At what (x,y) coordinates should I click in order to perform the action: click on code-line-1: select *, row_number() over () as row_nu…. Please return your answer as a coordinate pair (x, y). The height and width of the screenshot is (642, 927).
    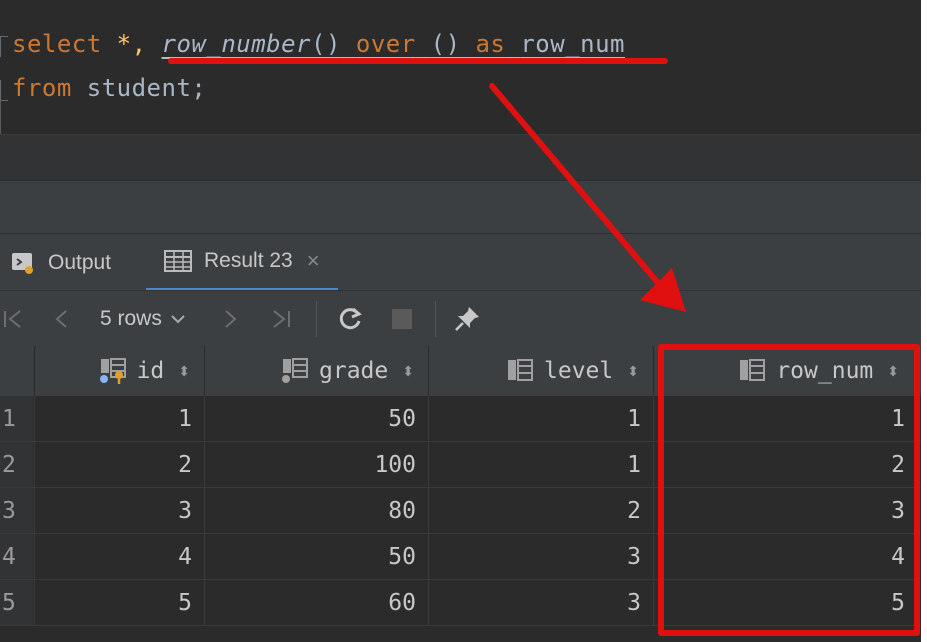
    Looking at the image, I should click on (318, 44).